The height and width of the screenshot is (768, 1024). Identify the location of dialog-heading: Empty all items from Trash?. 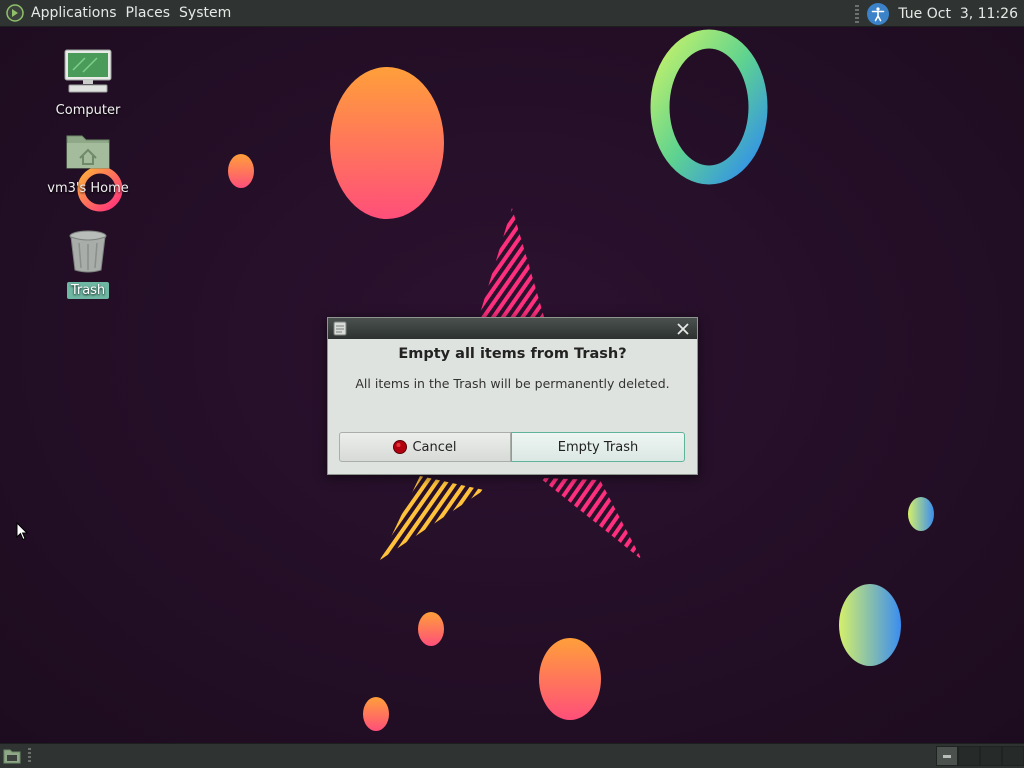
(512, 354).